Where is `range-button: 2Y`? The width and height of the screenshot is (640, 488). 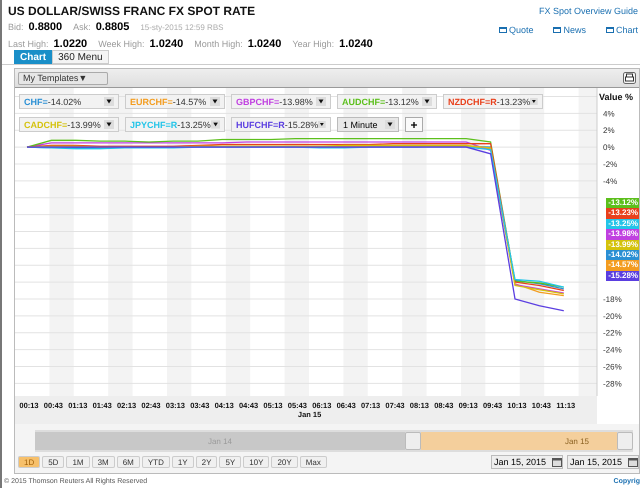
range-button: 2Y is located at coordinates (207, 462).